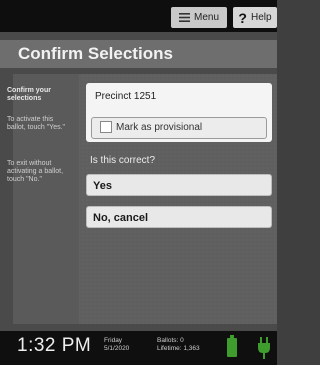 Image resolution: width=320 pixels, height=365 pixels. I want to click on yes-button: Yes, so click(179, 185).